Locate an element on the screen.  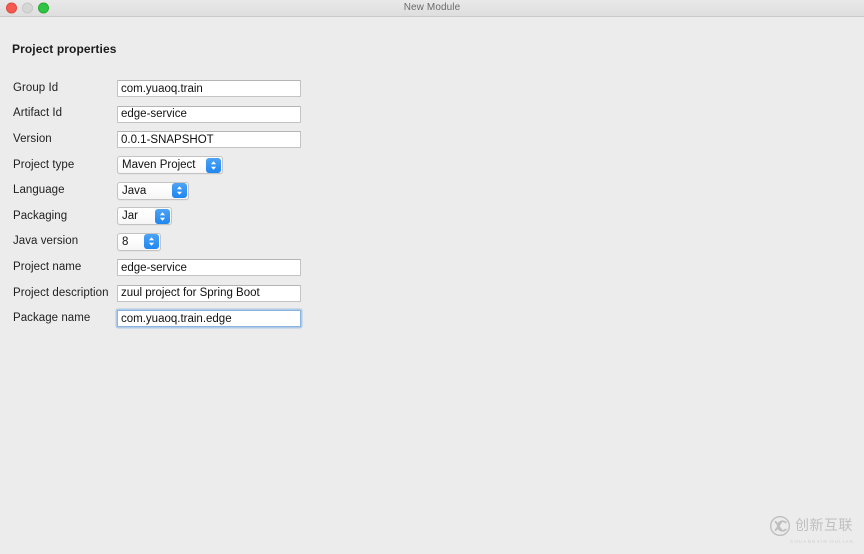
site-watermark: 创新互联 CHUANGXIN HULIAN is located at coordinates (811, 529).